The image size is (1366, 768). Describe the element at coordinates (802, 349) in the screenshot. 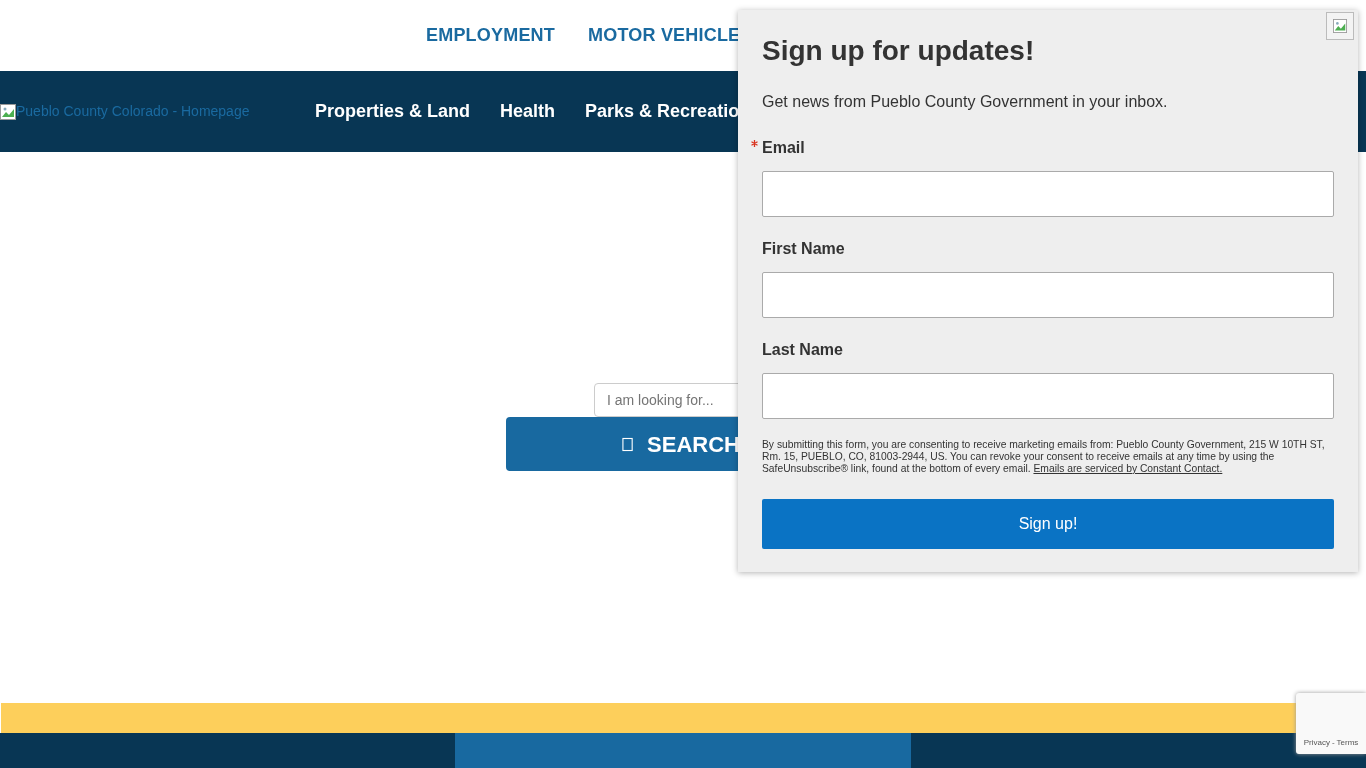

I see `field-label: Last Name` at that location.